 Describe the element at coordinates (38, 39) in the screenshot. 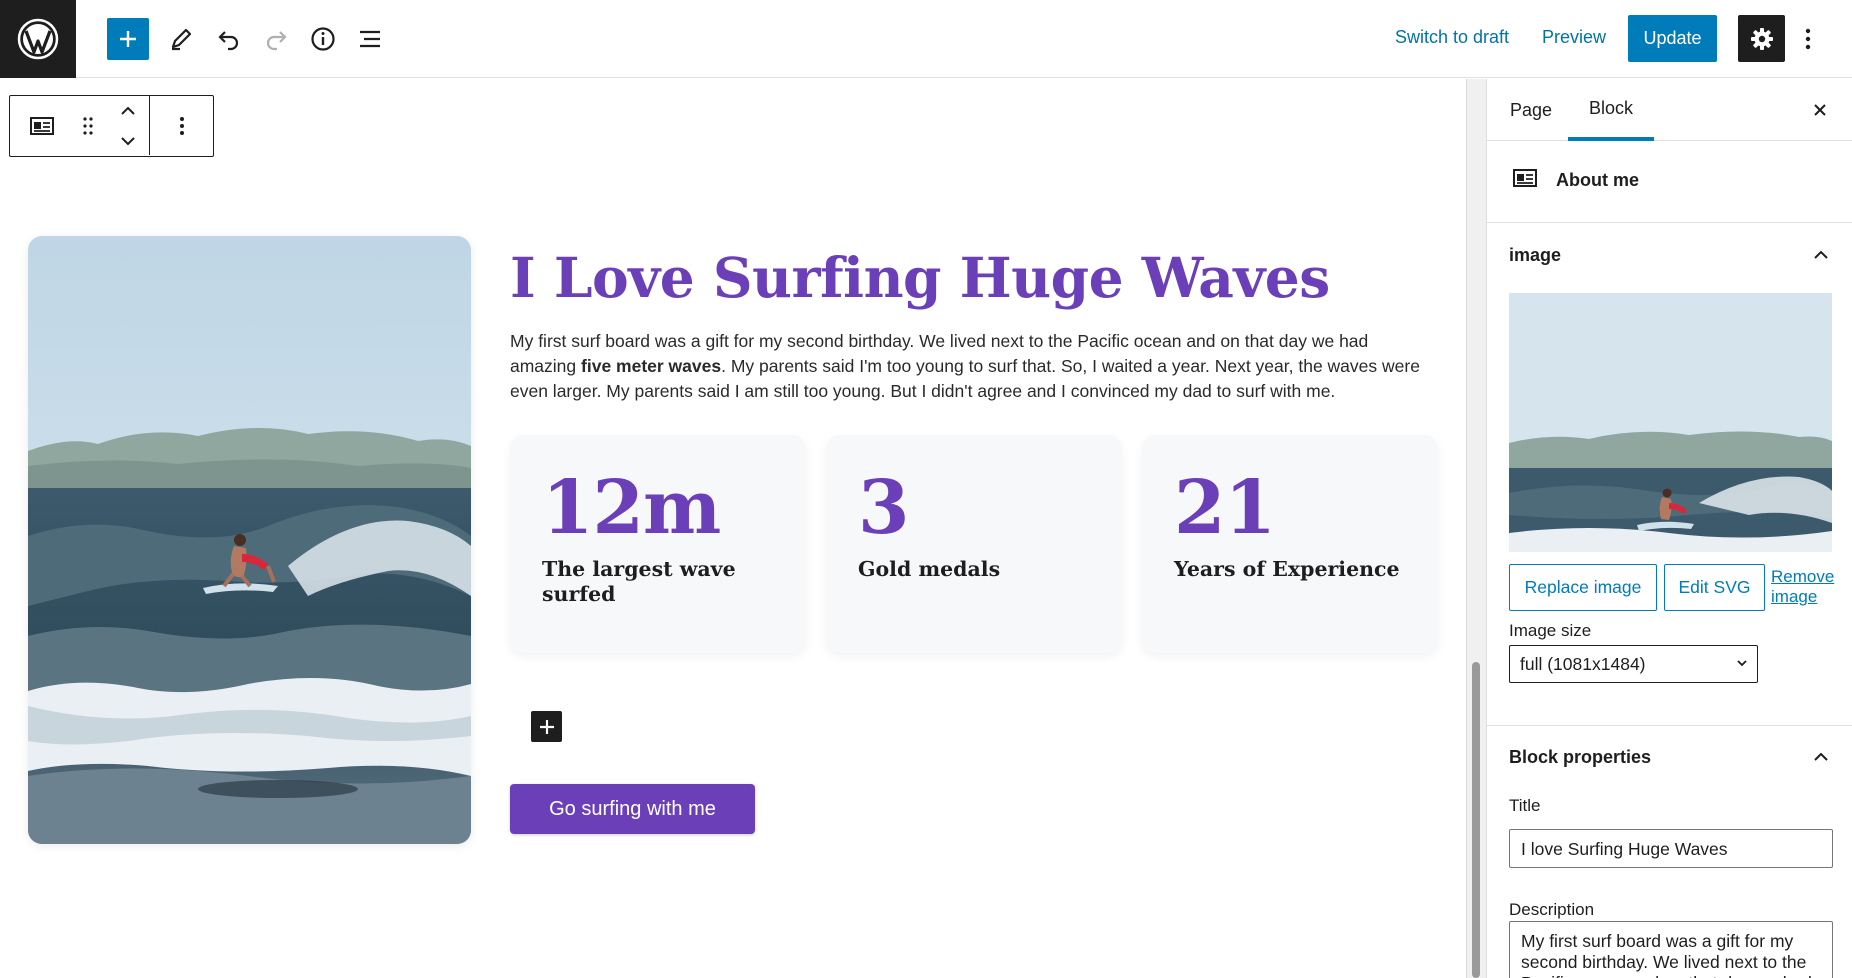

I see `wordpress-logo-icon` at that location.